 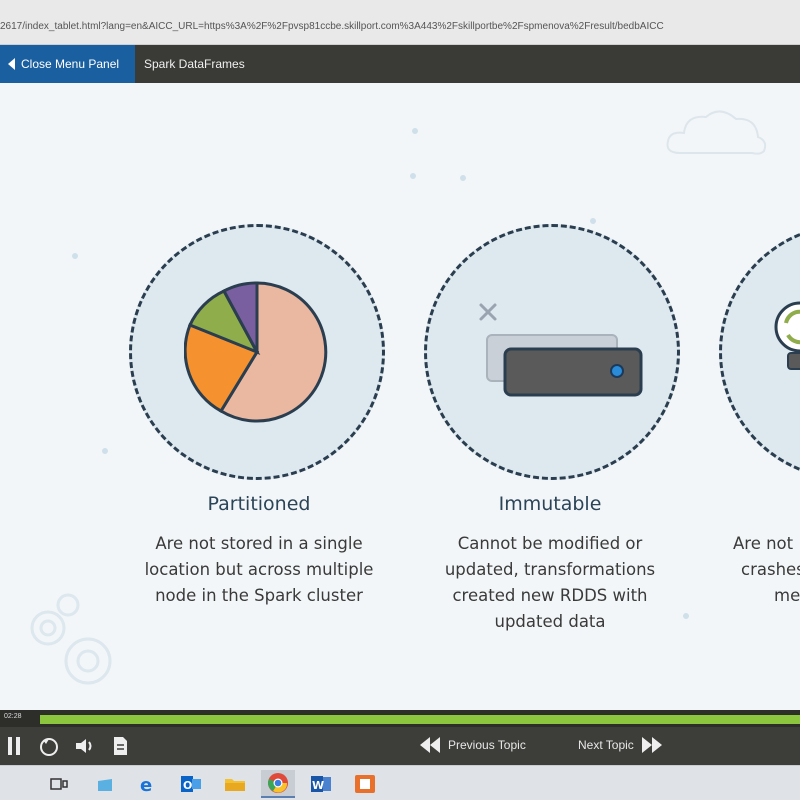 What do you see at coordinates (318, 785) in the screenshot?
I see `svg-text: W` at bounding box center [318, 785].